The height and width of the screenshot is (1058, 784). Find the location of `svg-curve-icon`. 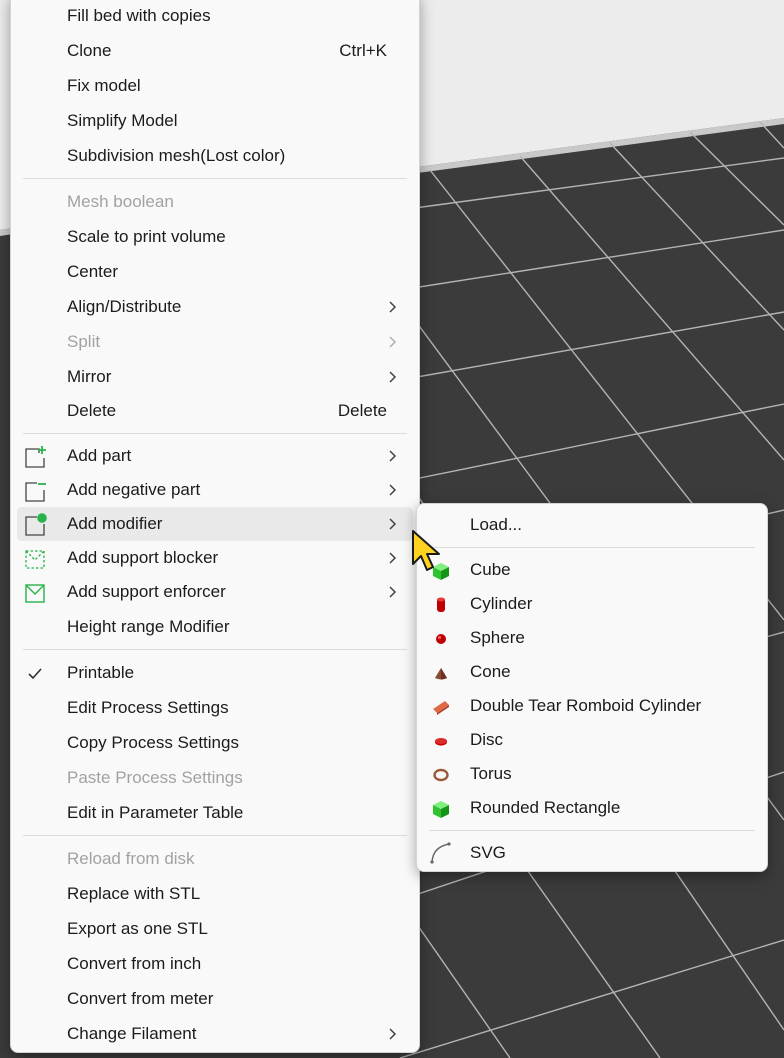

svg-curve-icon is located at coordinates (440, 853).